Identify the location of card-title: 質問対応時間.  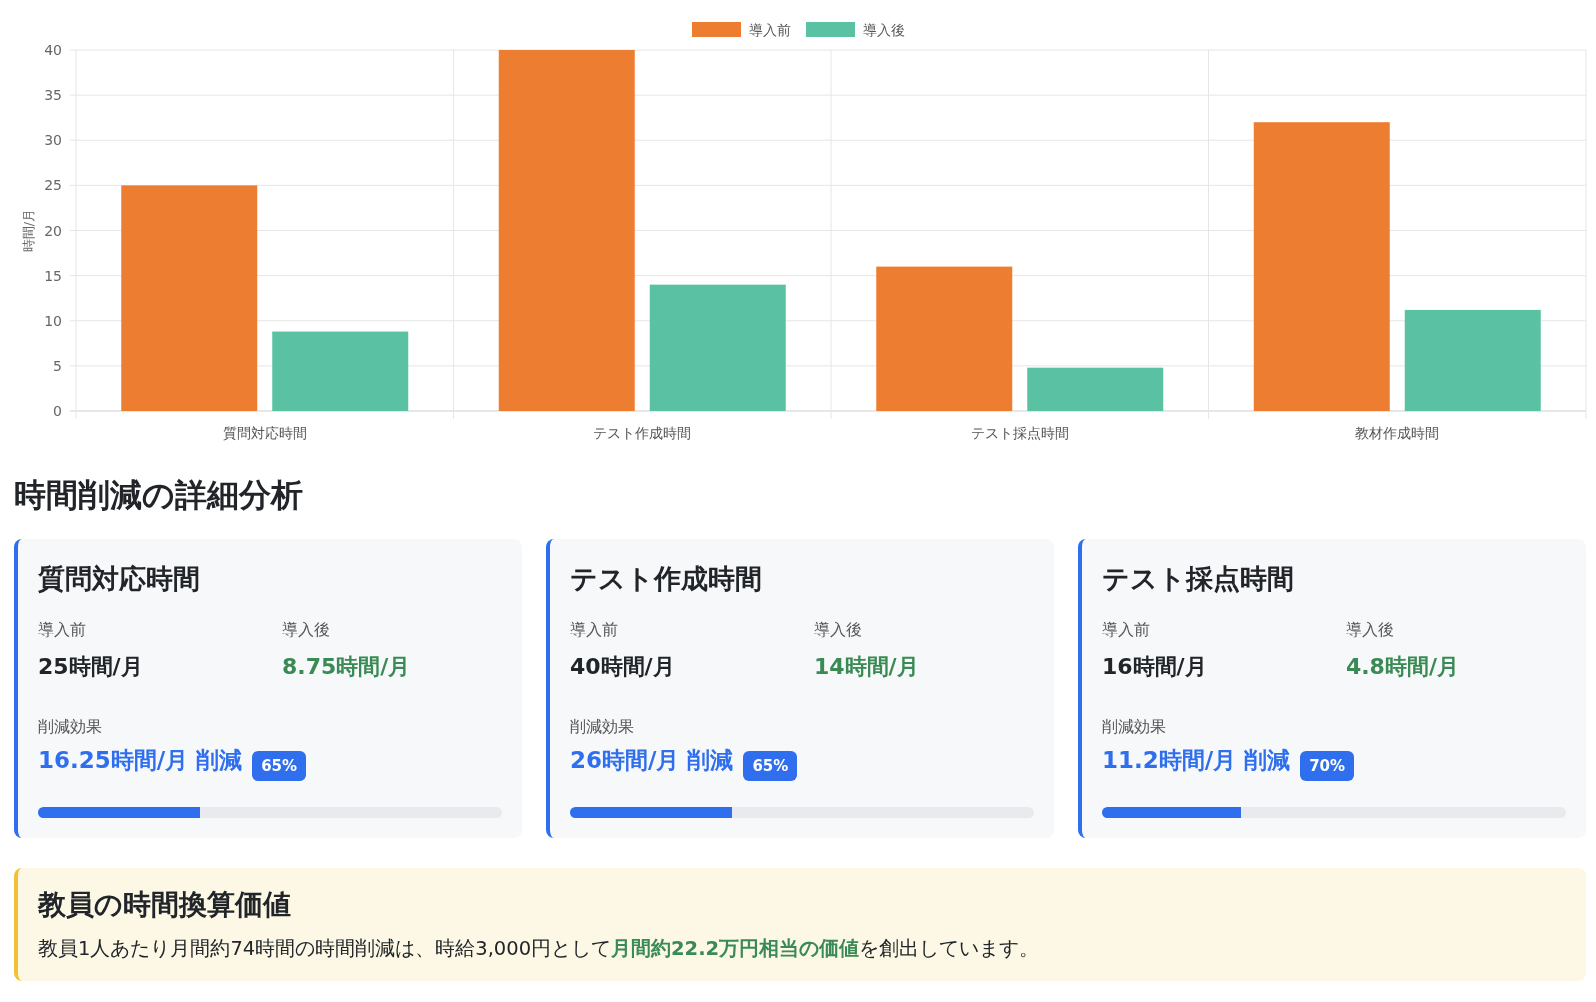
(119, 579).